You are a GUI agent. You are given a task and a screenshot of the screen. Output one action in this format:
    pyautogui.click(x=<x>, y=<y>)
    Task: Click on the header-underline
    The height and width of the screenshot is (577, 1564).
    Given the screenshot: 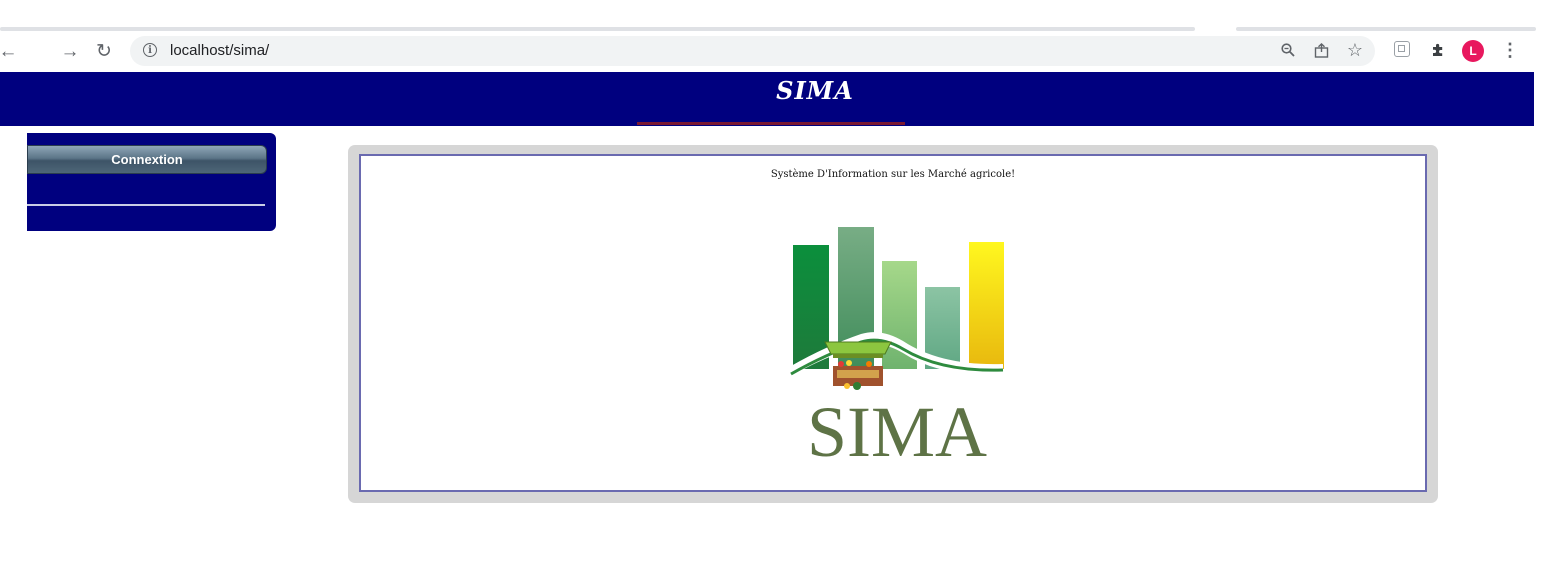 What is the action you would take?
    pyautogui.click(x=771, y=123)
    